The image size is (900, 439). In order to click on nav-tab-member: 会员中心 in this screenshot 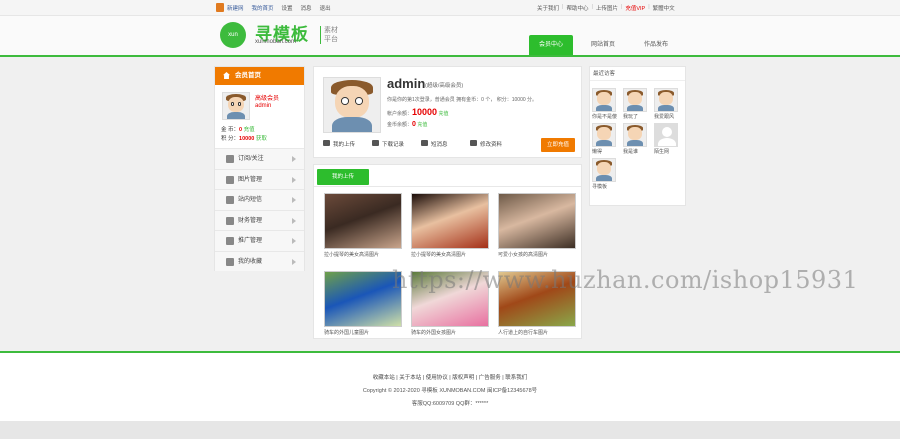, I will do `click(551, 45)`.